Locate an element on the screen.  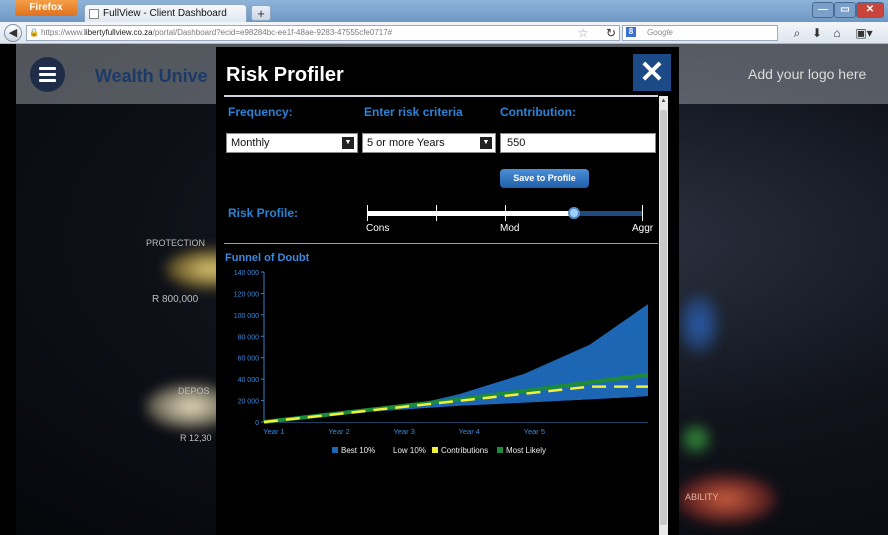
scale-label-mod: Mod is located at coordinates (510, 228).